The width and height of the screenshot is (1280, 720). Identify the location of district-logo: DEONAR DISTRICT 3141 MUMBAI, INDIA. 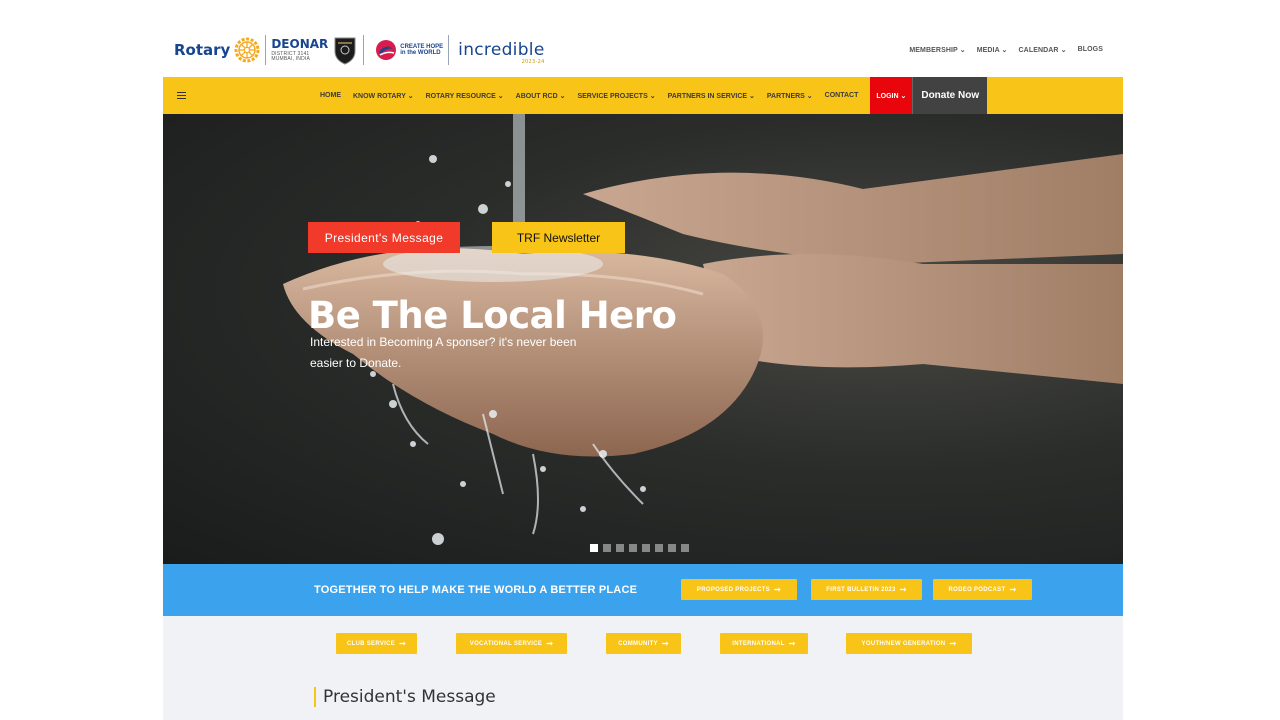
(299, 50).